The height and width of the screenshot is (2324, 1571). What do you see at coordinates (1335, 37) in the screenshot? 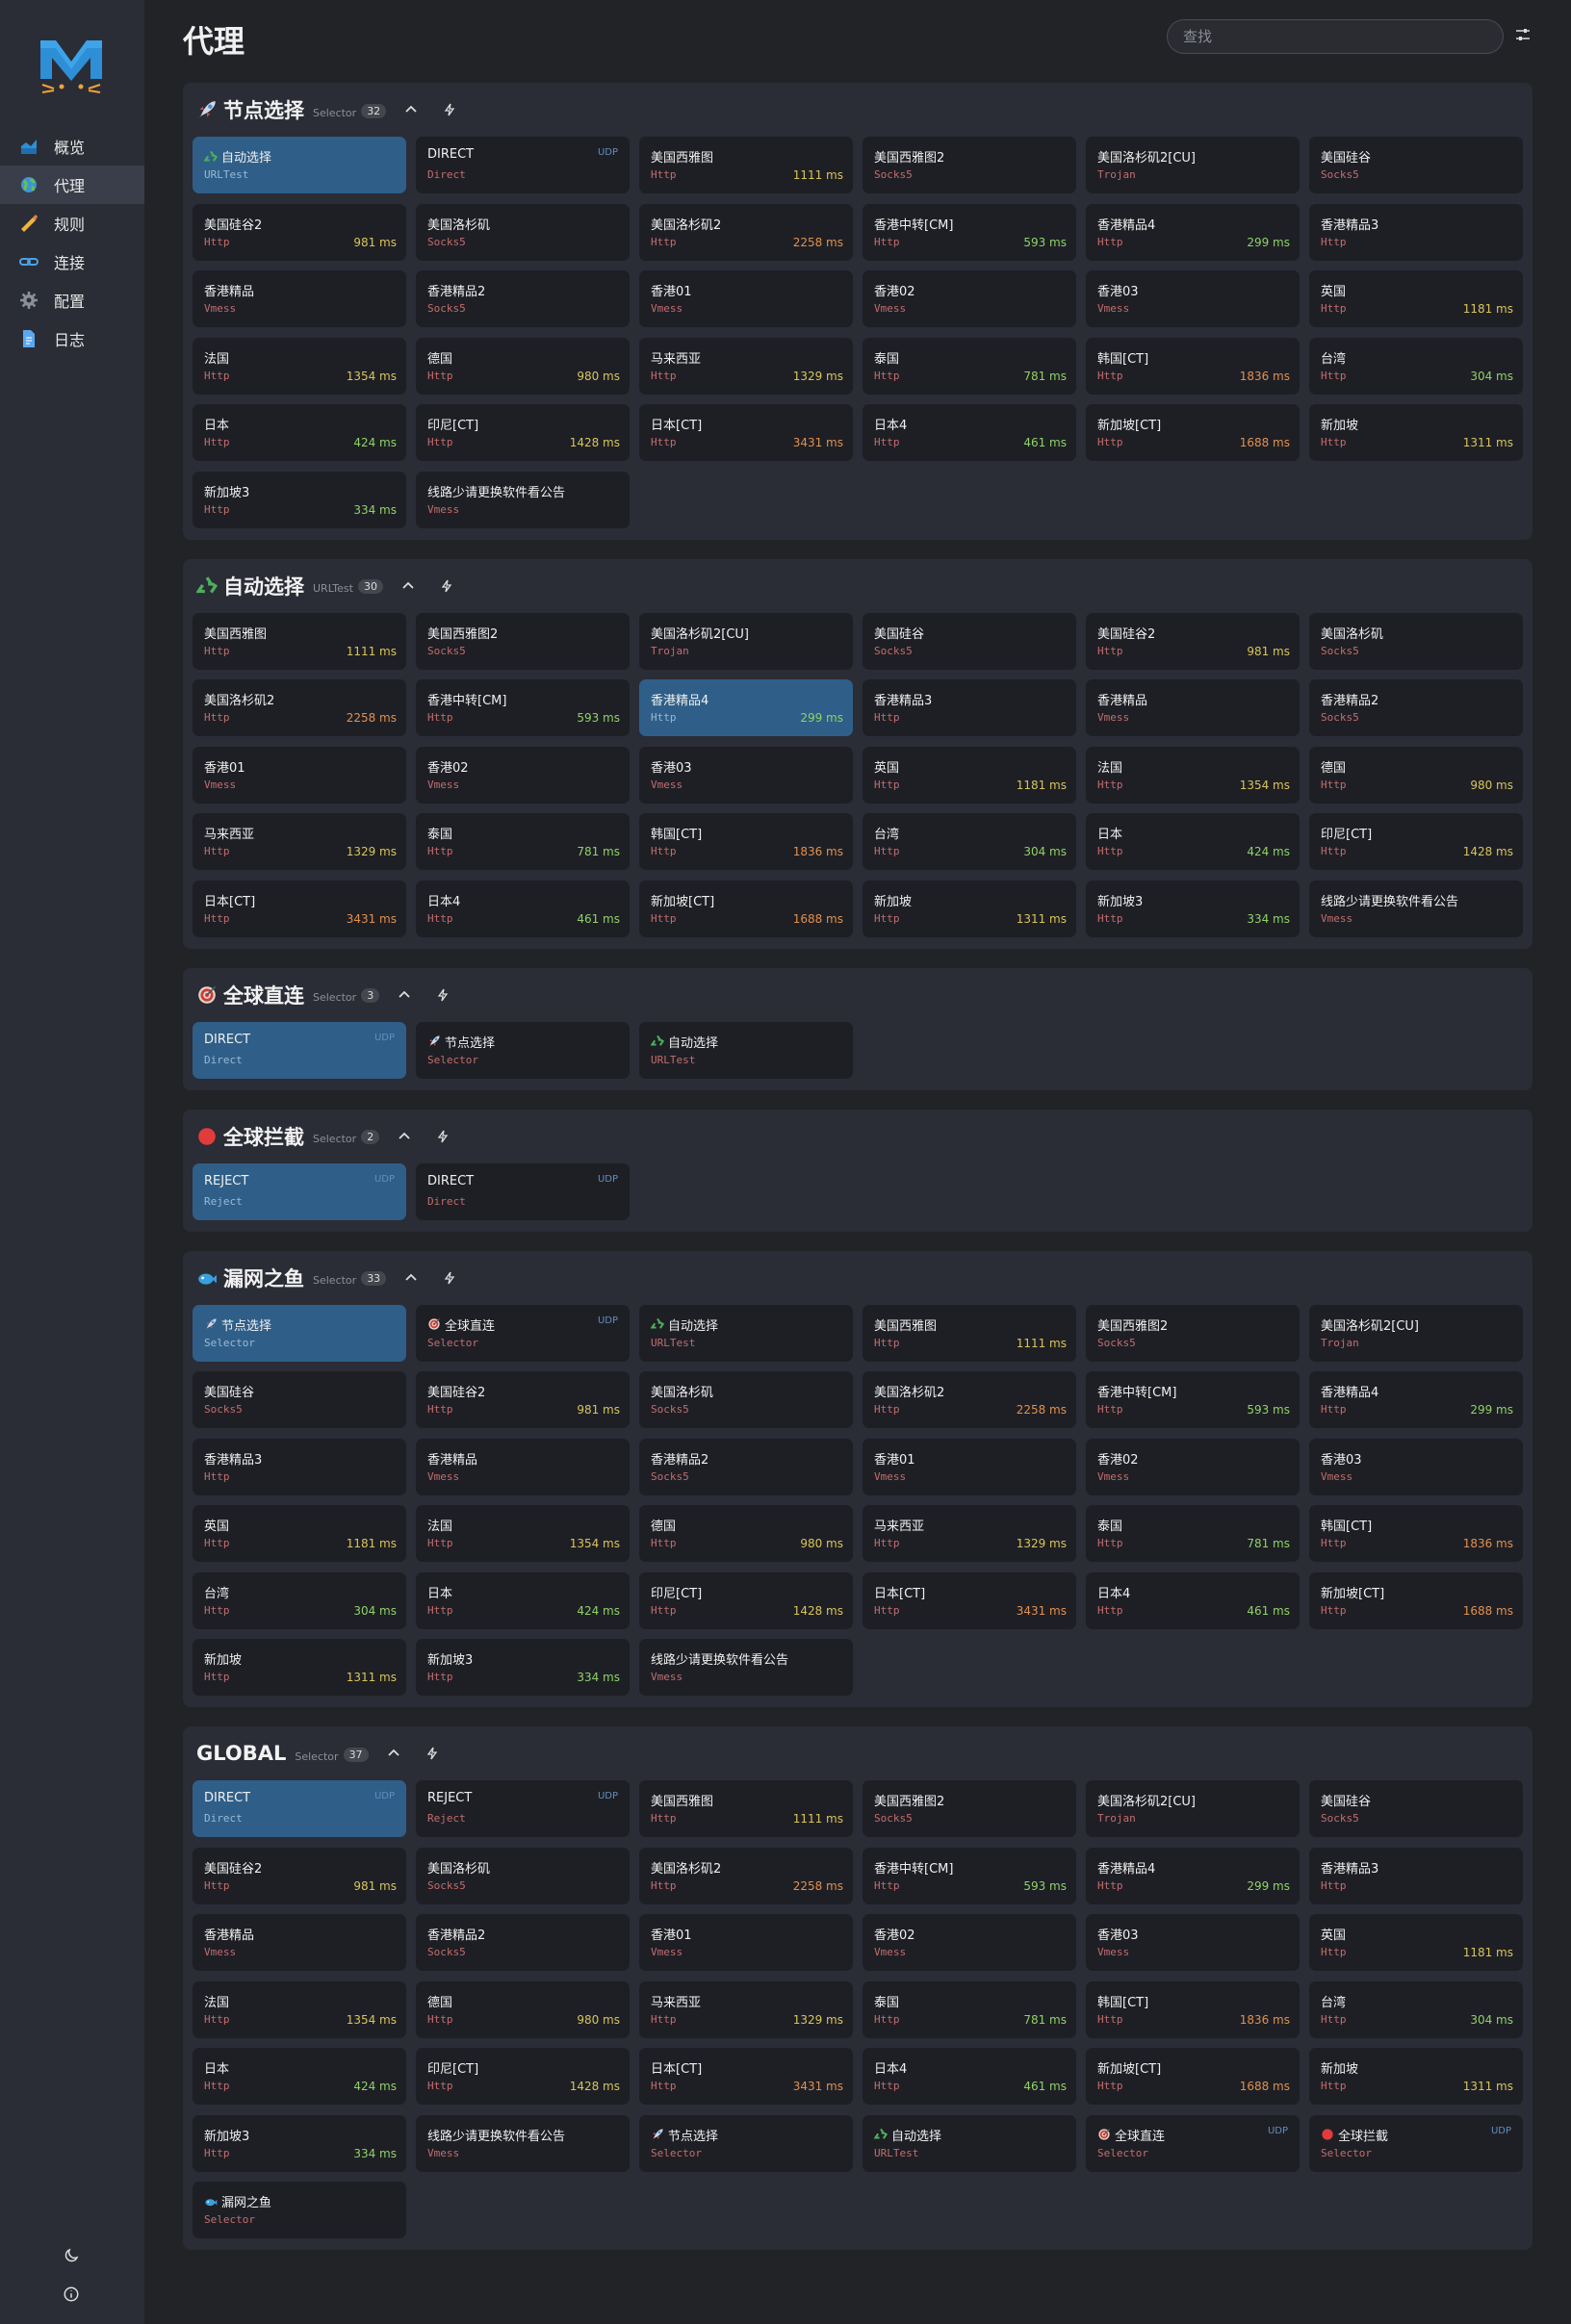
I see `search-input` at bounding box center [1335, 37].